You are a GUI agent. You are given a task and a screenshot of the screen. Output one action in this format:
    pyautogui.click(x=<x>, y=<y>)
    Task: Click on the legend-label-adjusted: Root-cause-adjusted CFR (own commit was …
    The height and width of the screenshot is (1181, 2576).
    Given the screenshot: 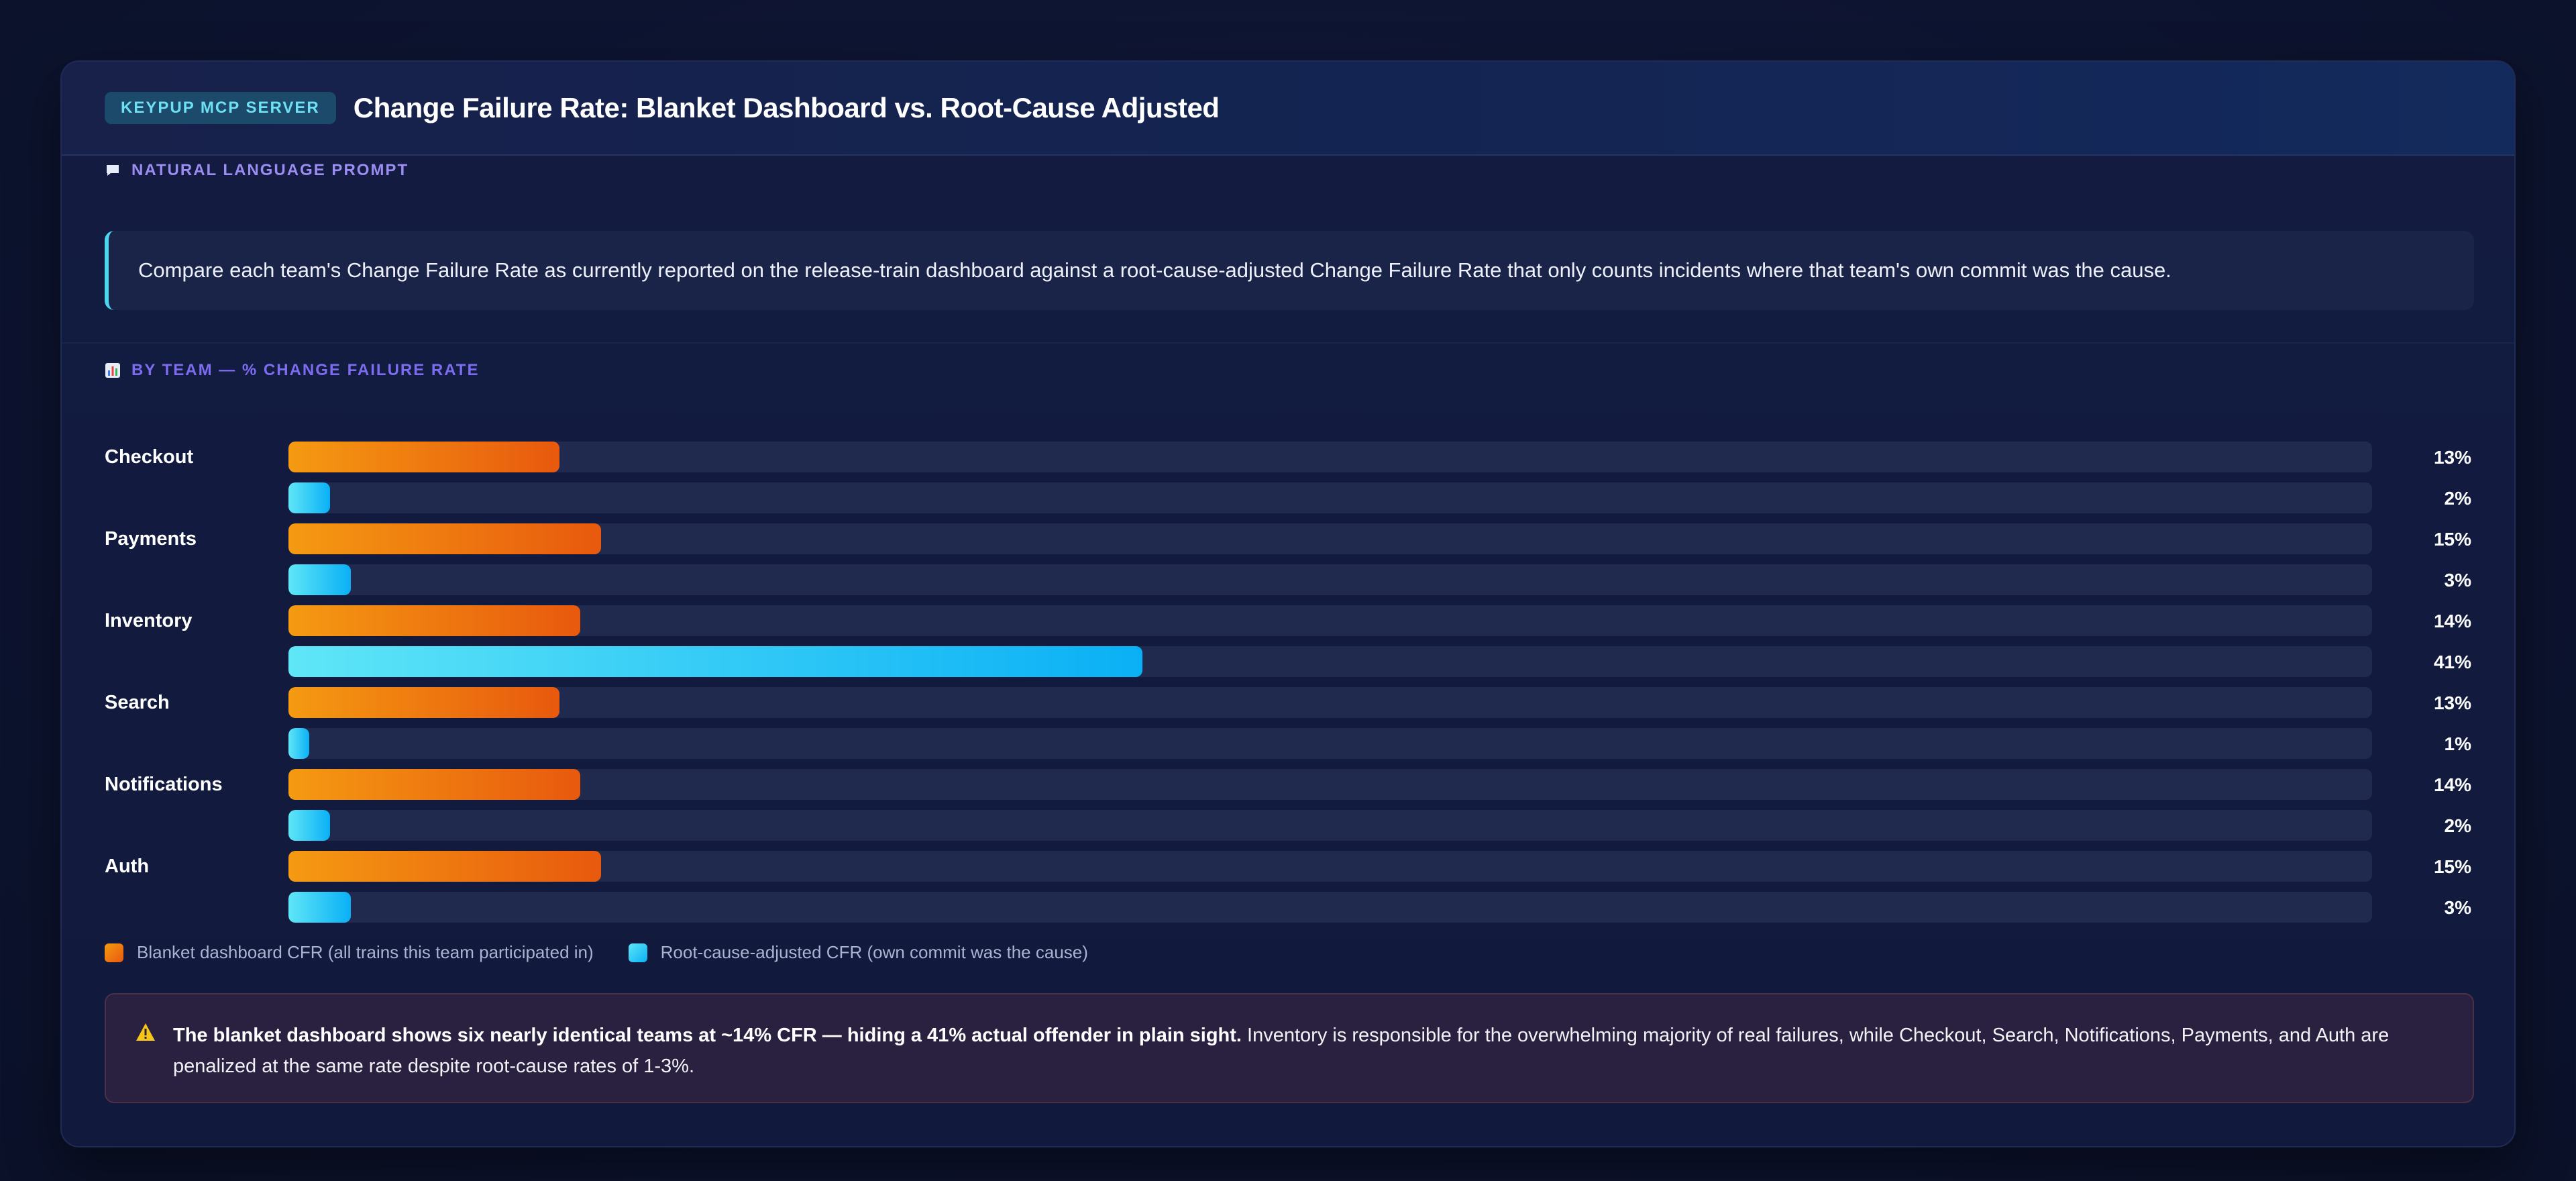 What is the action you would take?
    pyautogui.click(x=874, y=952)
    